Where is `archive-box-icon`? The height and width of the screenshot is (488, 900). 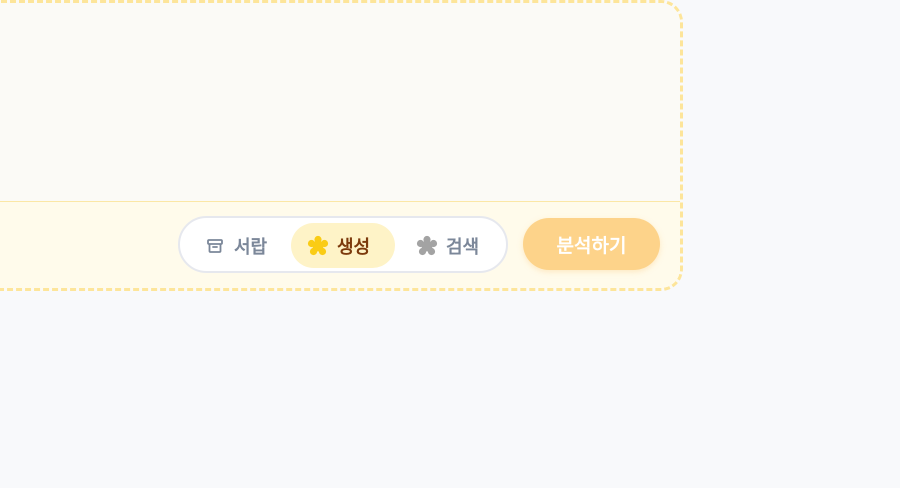
archive-box-icon is located at coordinates (215, 246).